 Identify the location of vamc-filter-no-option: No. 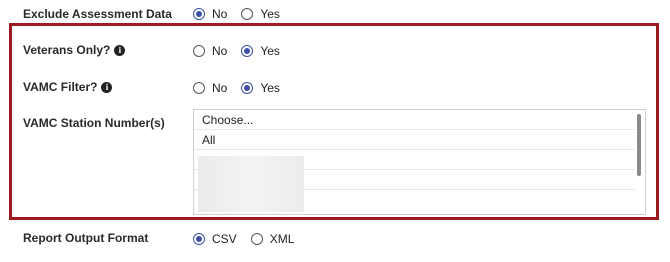
(210, 88).